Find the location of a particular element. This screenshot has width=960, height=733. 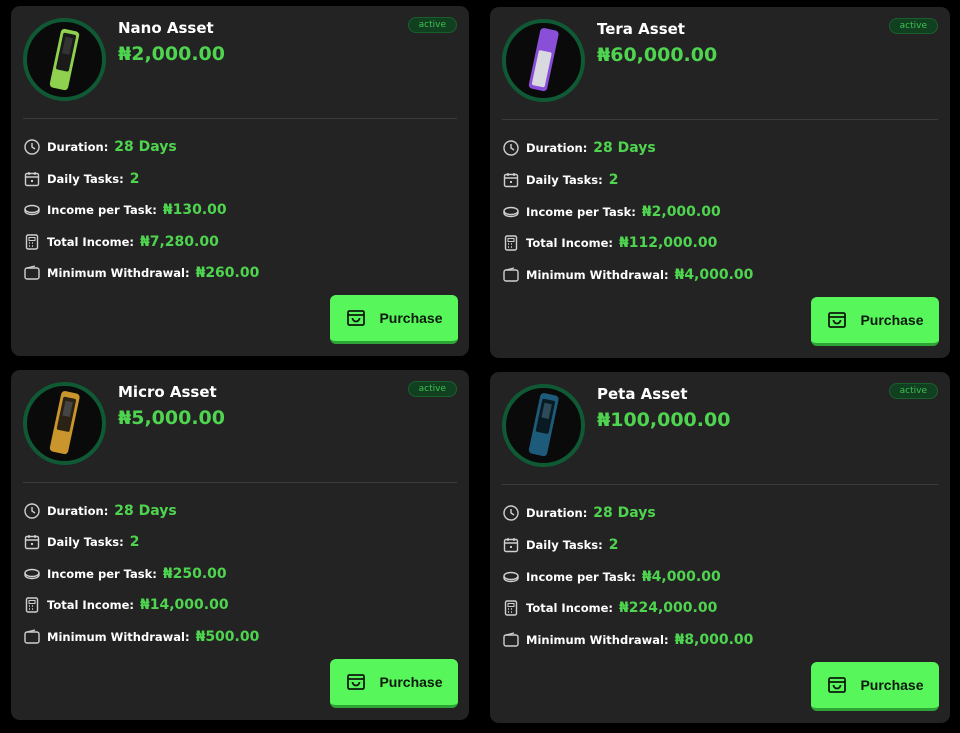

plan-price: ₦5,000.00 is located at coordinates (171, 418).